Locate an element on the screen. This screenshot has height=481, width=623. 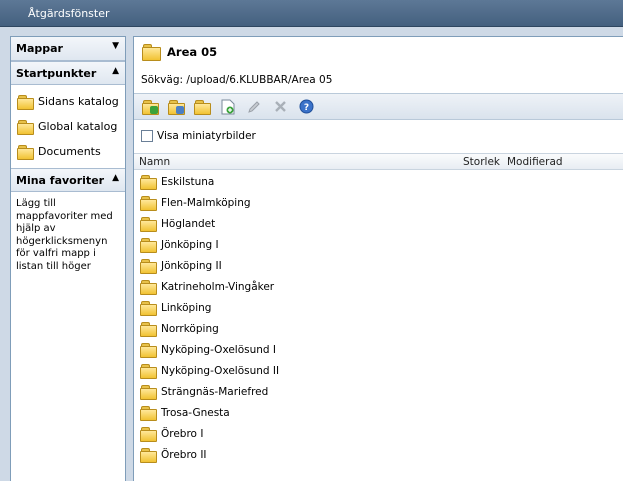
section-favoriter-title: Mina favoriter is located at coordinates (60, 180).